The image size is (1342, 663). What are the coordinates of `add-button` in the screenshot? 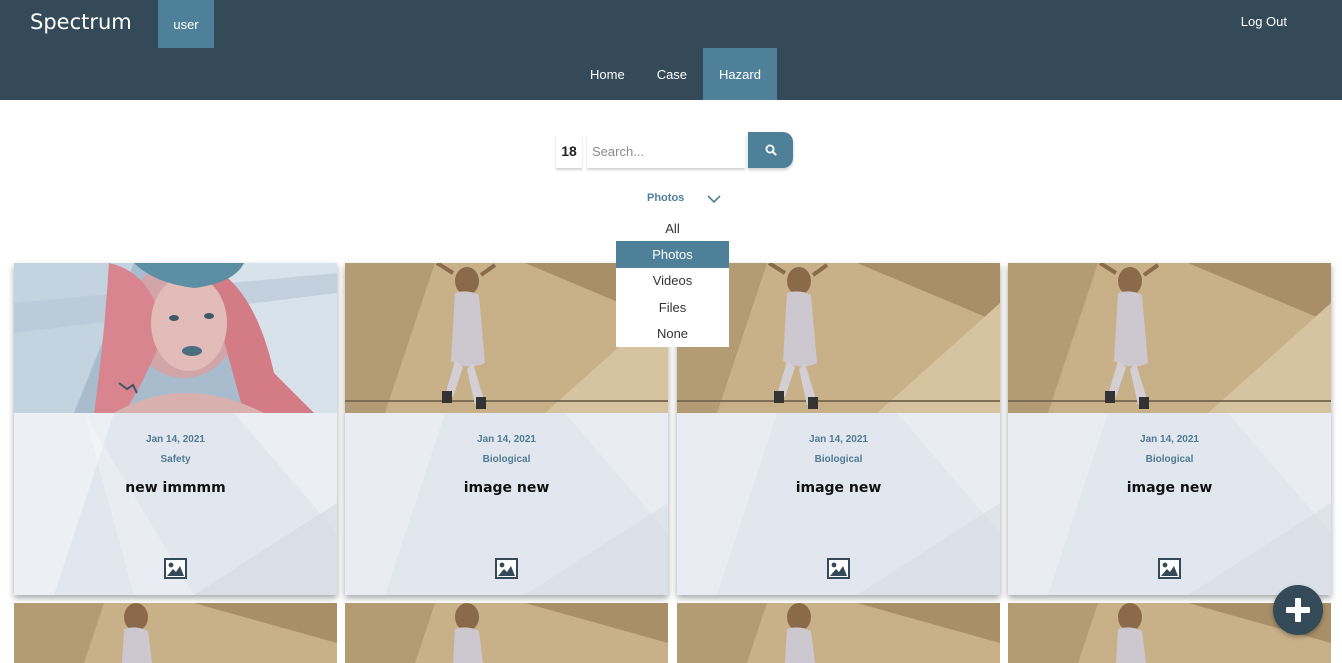 It's located at (1298, 610).